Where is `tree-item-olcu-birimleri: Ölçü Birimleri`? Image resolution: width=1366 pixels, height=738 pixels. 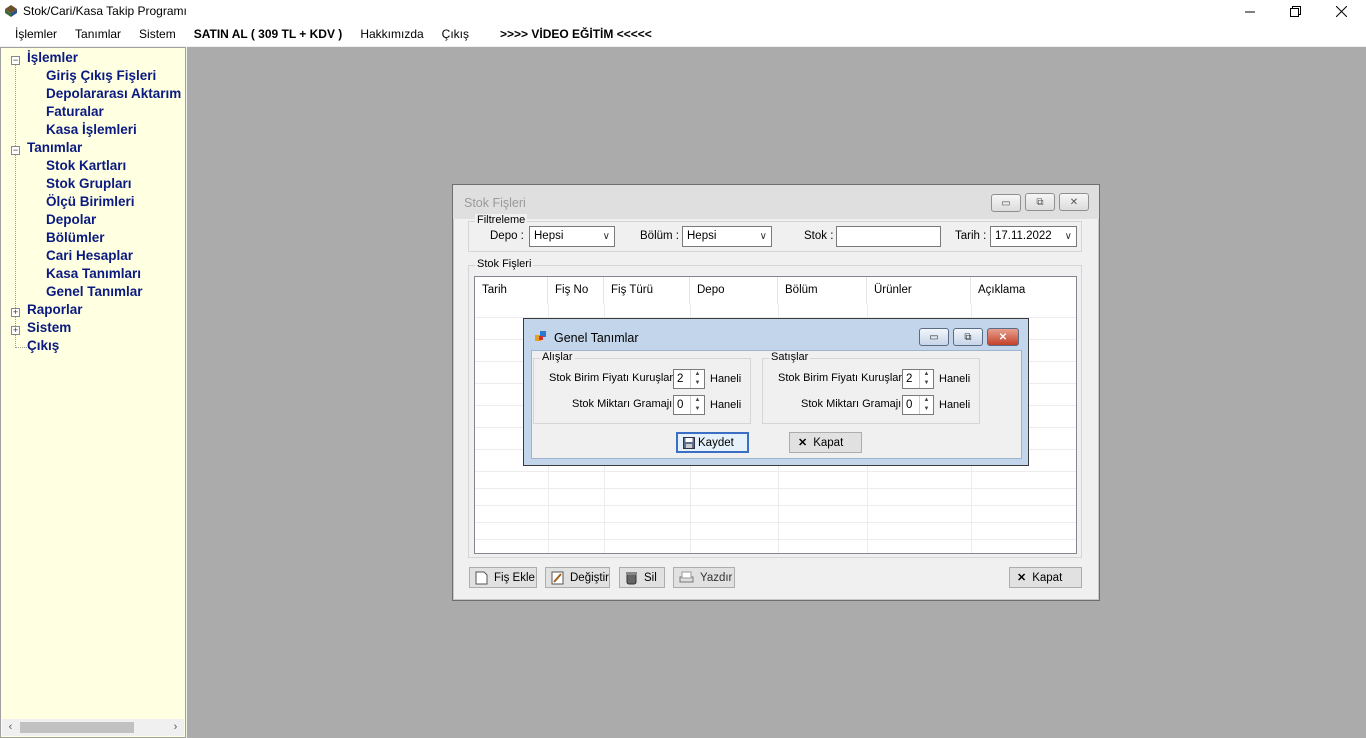
tree-item-olcu-birimleri: Ölçü Birimleri is located at coordinates (90, 201).